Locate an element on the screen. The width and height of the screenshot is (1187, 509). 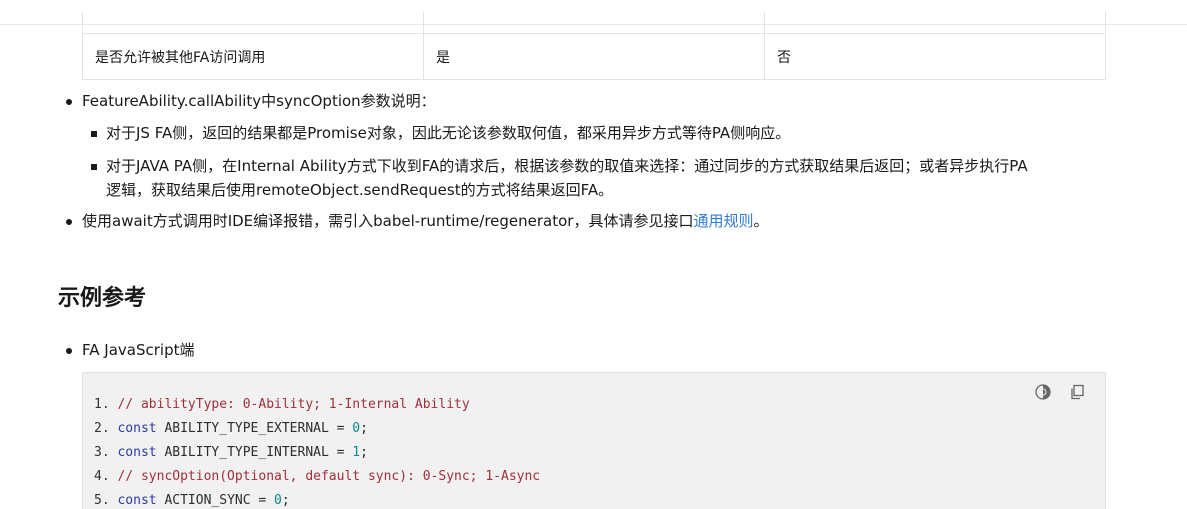
table-row: 是否允许被其他FA访问调用 是 否 is located at coordinates (594, 57).